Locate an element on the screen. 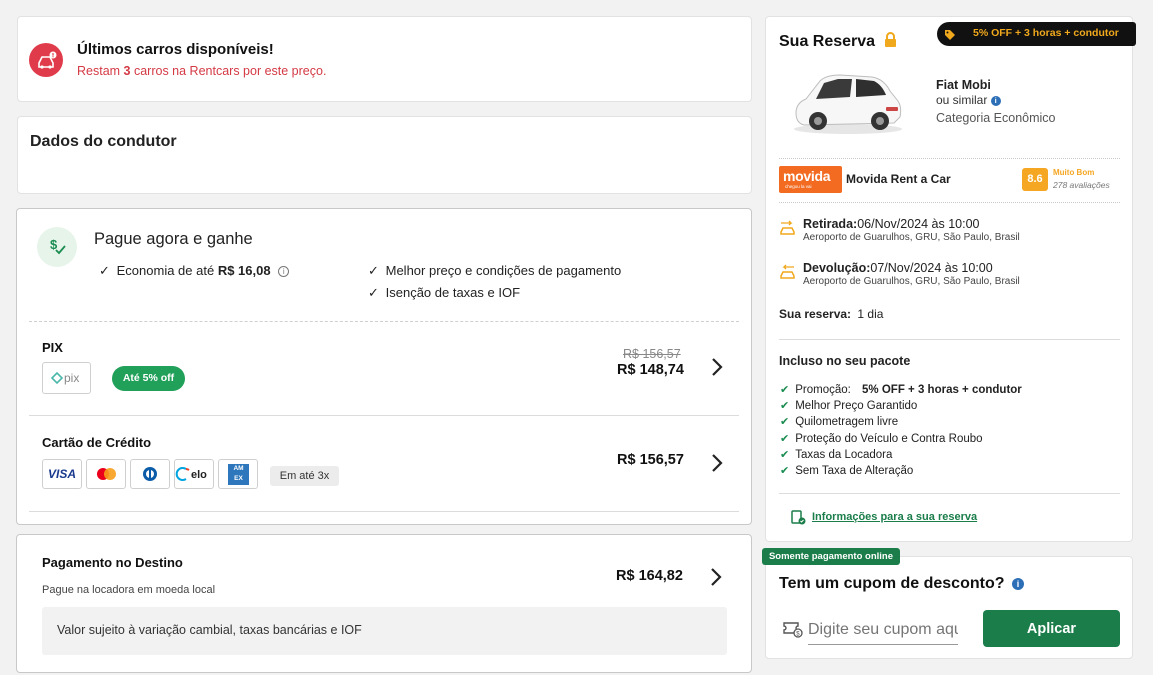 The height and width of the screenshot is (675, 1153). elo-icon: elo is located at coordinates (194, 474).